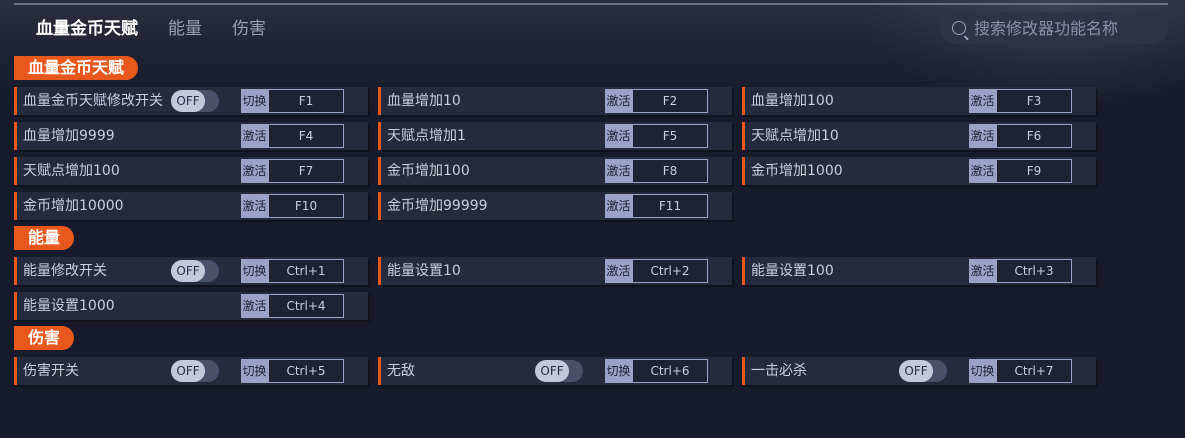 This screenshot has height=438, width=1185. I want to click on section-label: 伤害, so click(44, 338).